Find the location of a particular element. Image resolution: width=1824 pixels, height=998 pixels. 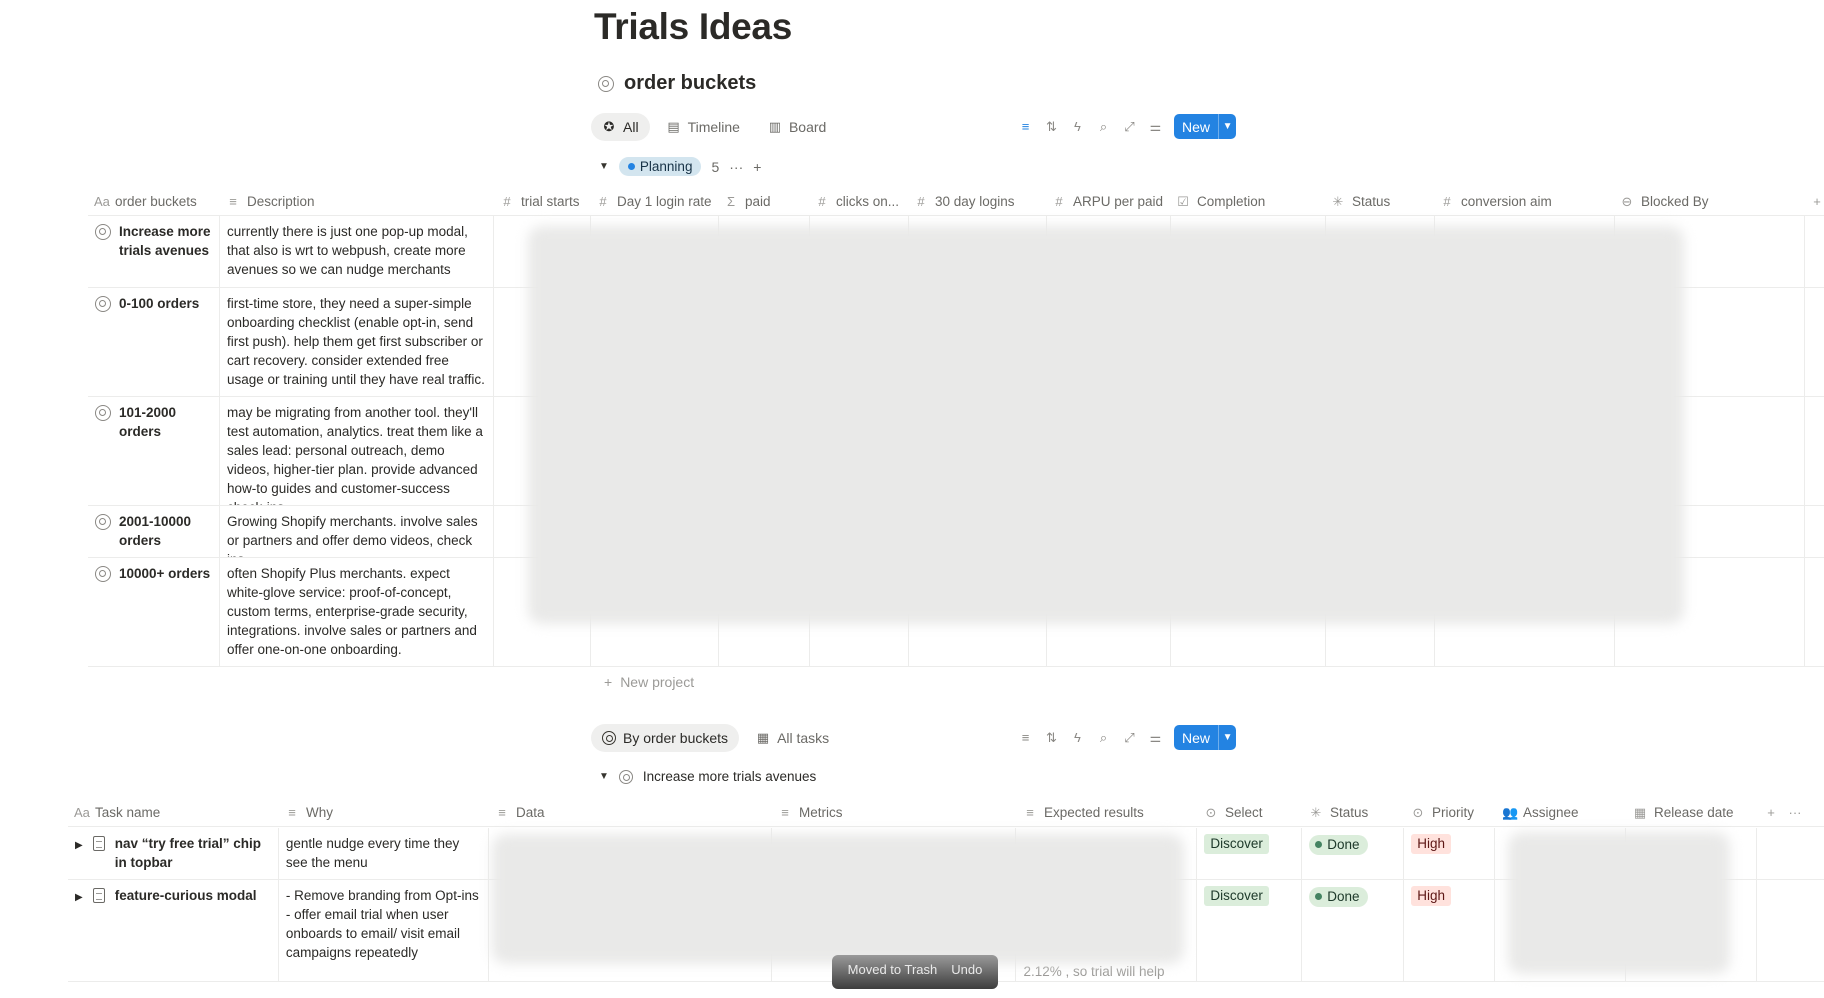

column-header-order-buckets: Aa order buckets is located at coordinates (154, 201).